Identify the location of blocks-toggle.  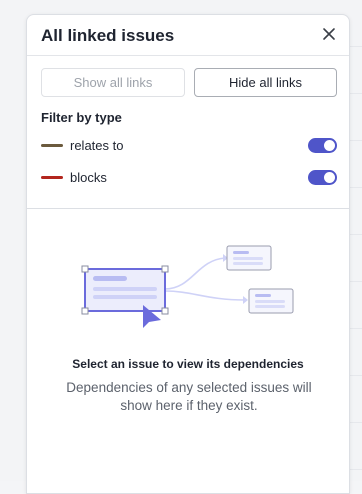
(322, 177).